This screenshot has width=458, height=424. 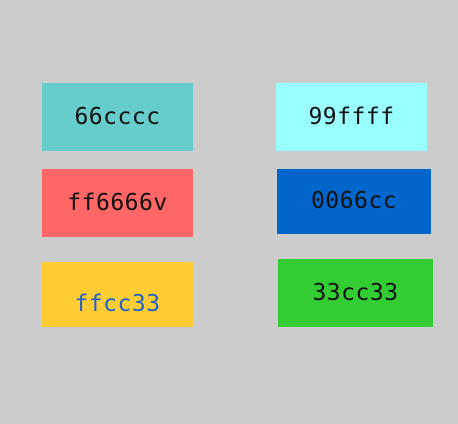 I want to click on color-swatch-66cccc: 66cccc, so click(x=117, y=117).